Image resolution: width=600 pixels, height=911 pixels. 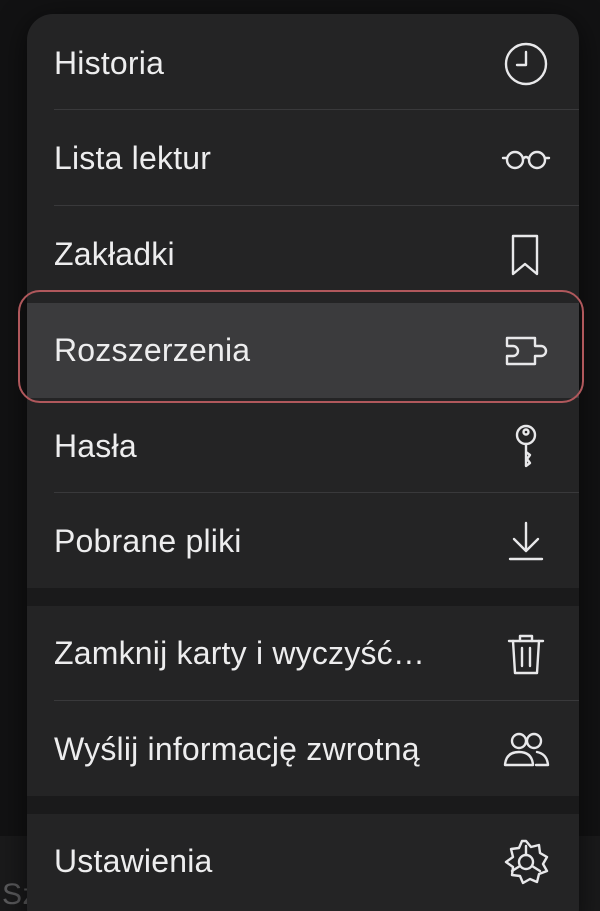 I want to click on menu-item-bookmarks: Zakładki, so click(x=303, y=254).